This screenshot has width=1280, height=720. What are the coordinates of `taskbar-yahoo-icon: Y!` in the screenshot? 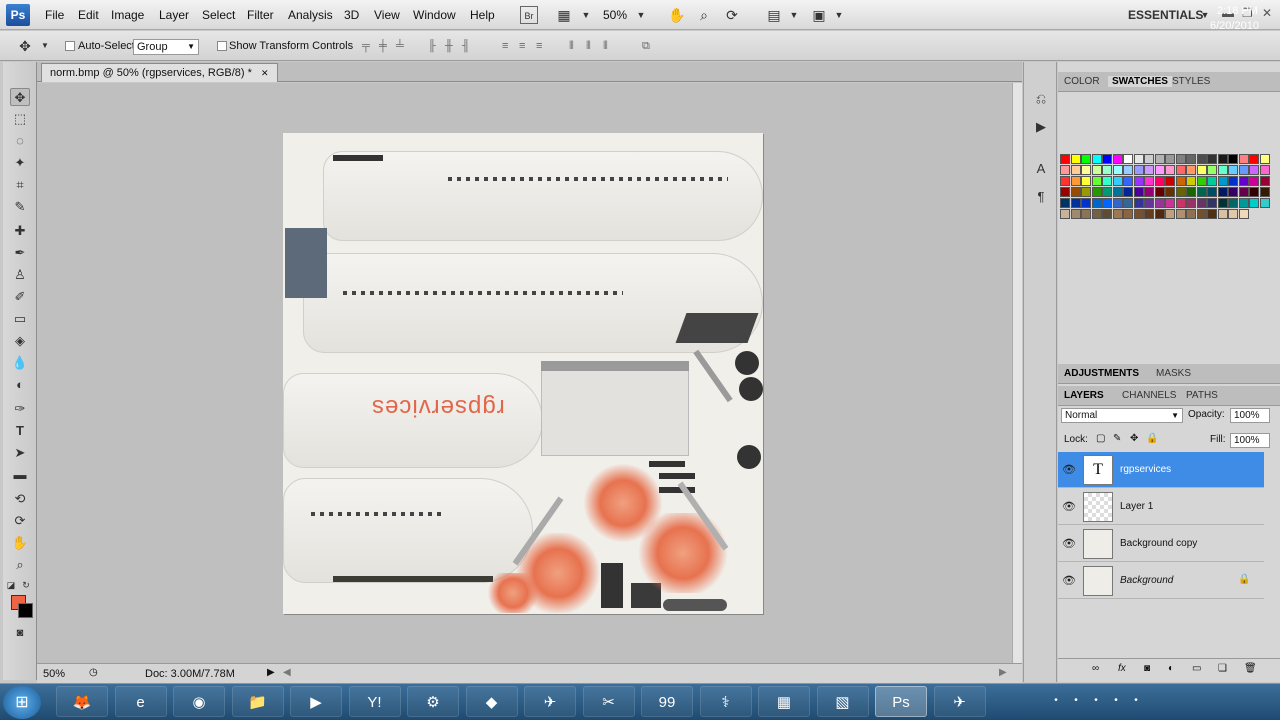 It's located at (374, 701).